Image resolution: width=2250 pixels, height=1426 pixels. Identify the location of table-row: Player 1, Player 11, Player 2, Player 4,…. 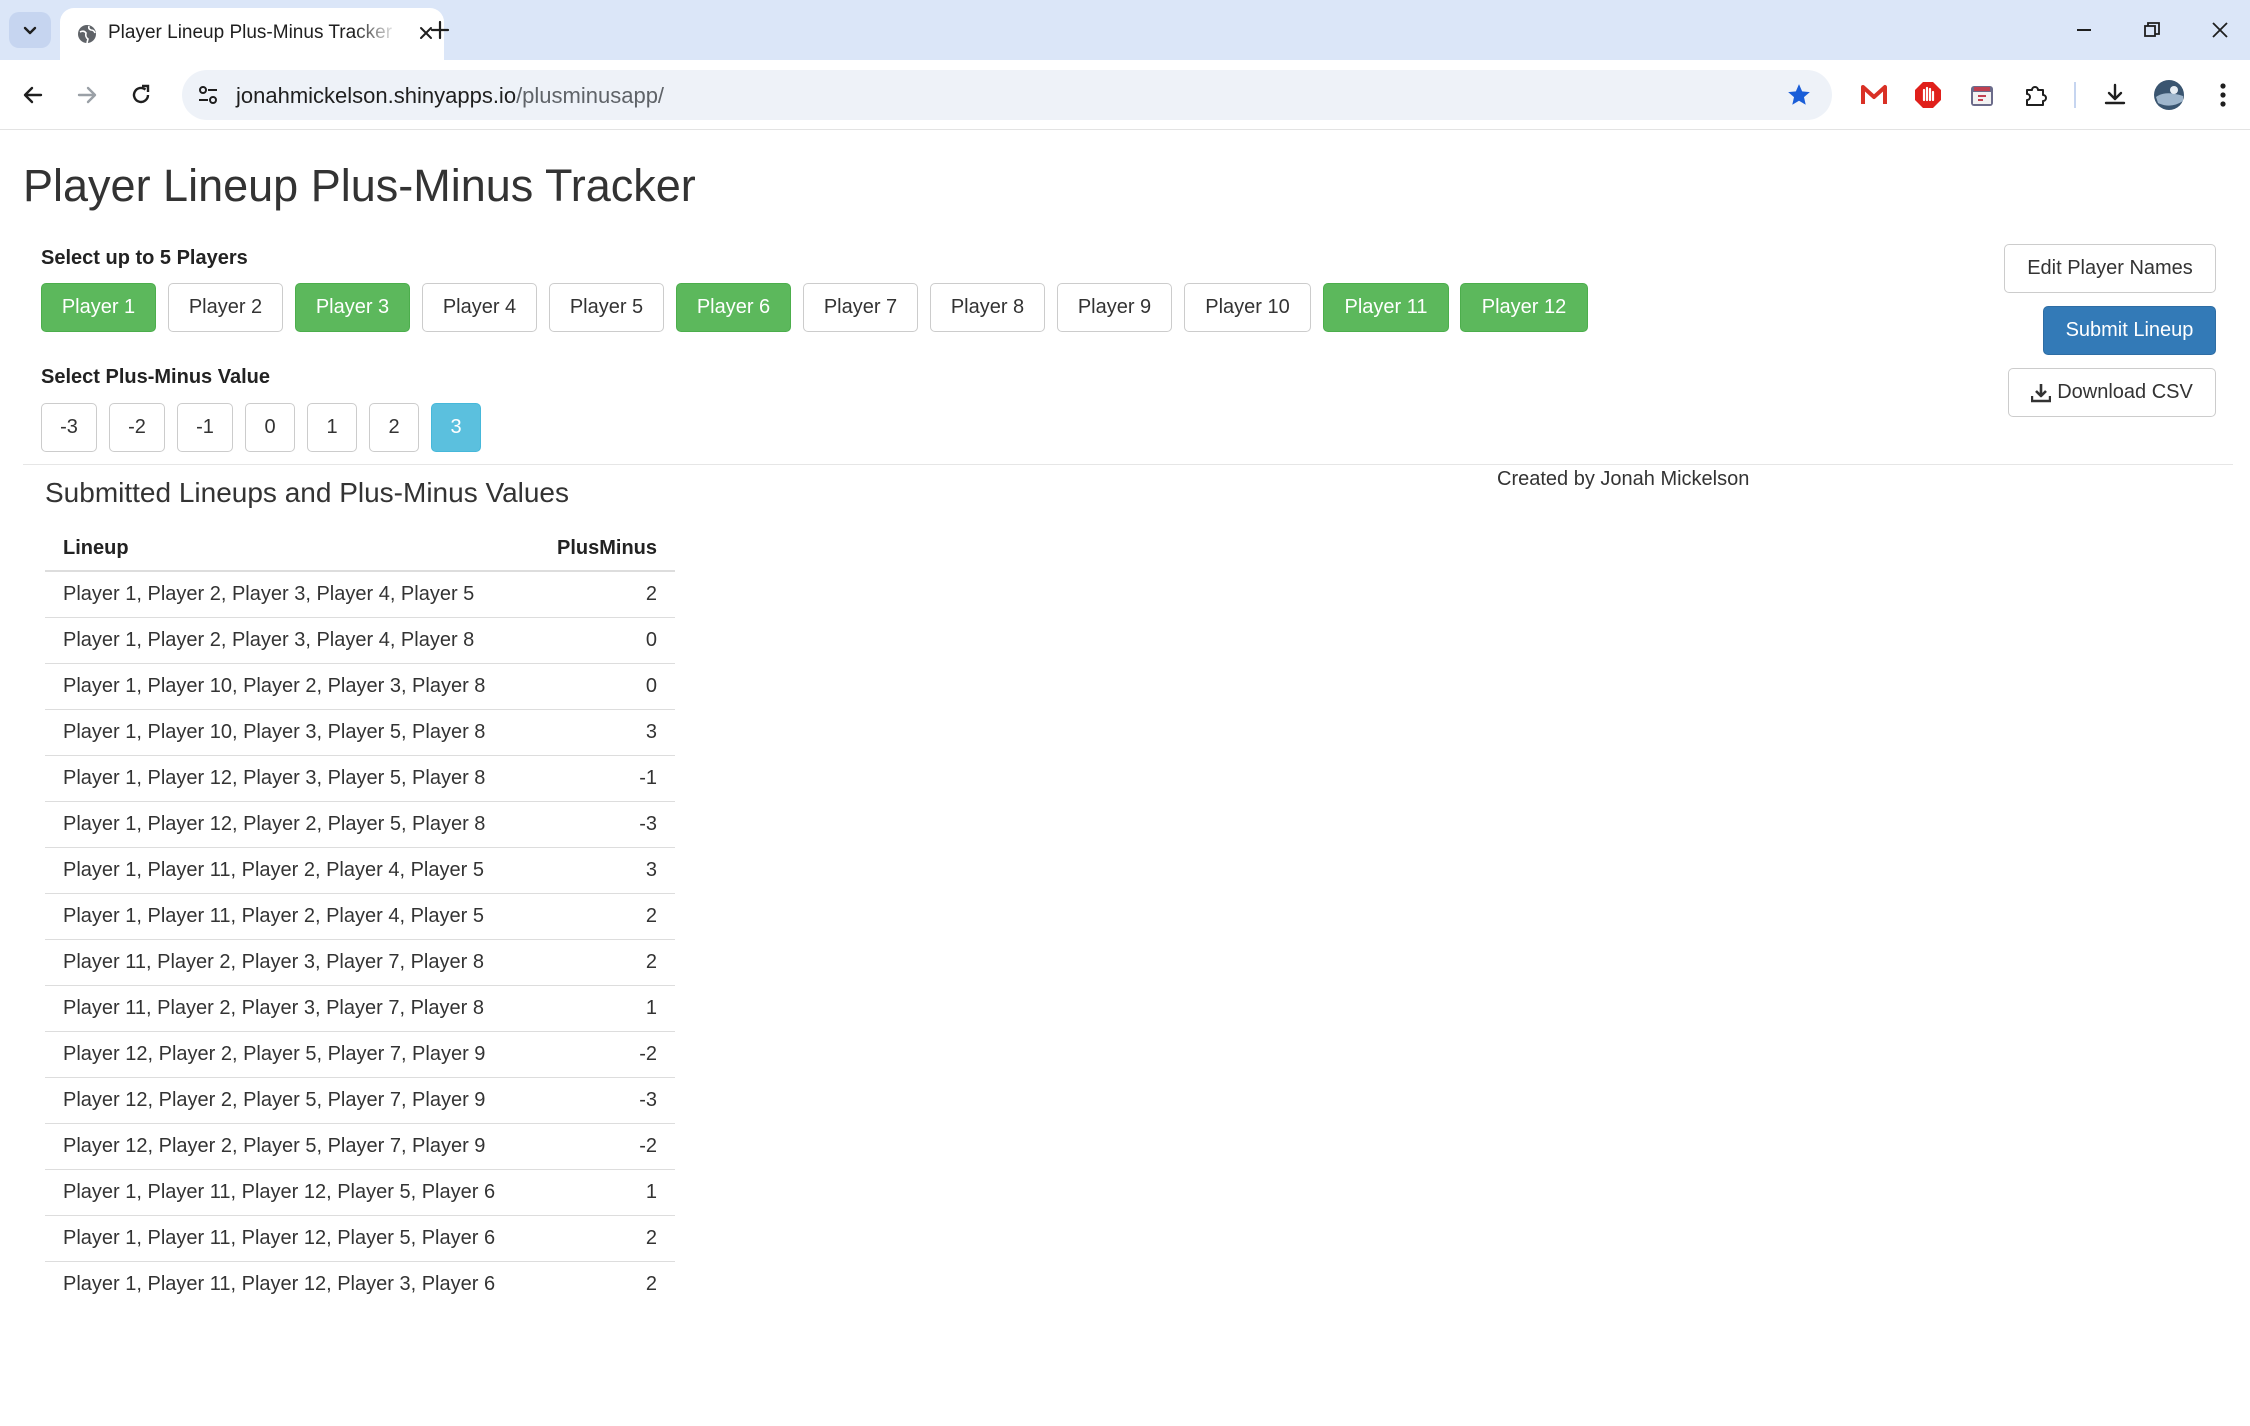
(360, 915).